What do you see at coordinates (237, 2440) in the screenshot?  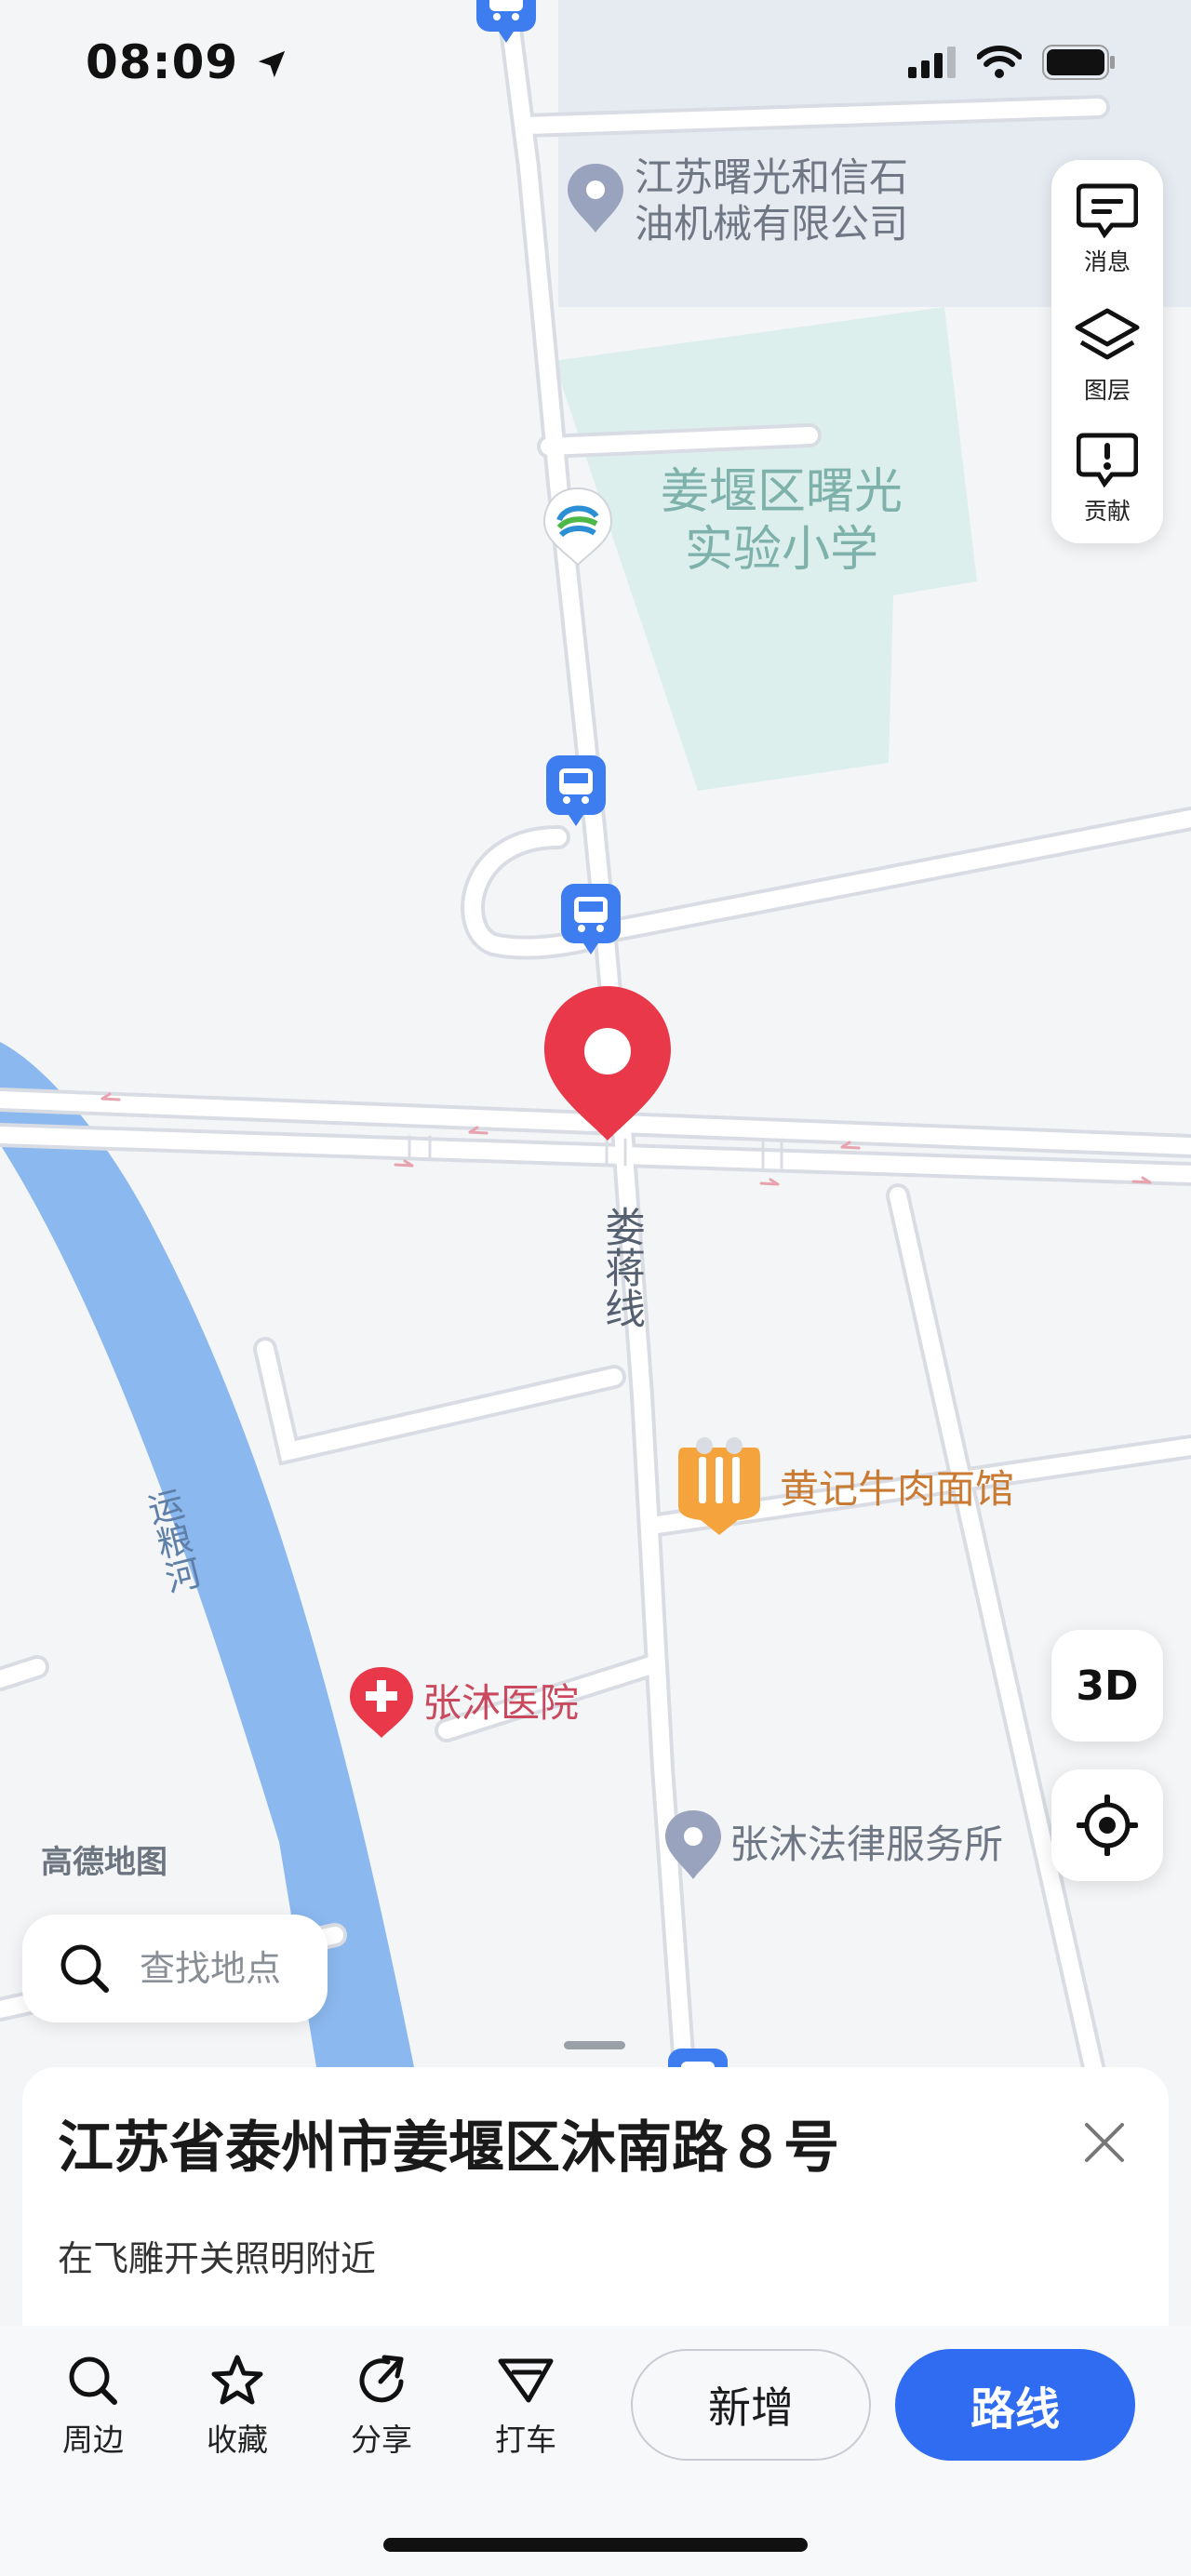 I see `favorite-label: 收藏` at bounding box center [237, 2440].